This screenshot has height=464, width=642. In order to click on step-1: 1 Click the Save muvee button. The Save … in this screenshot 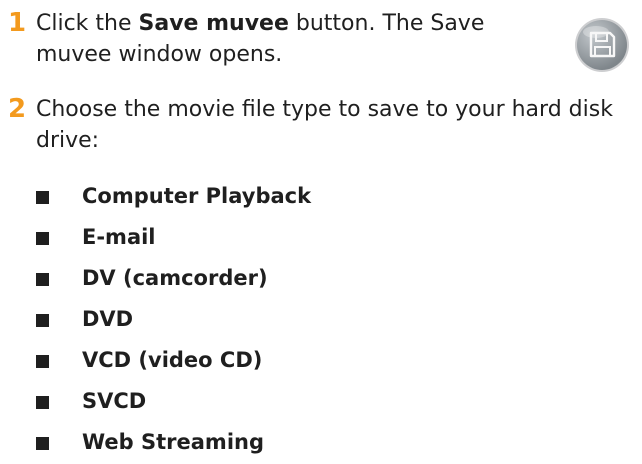, I will do `click(278, 43)`.